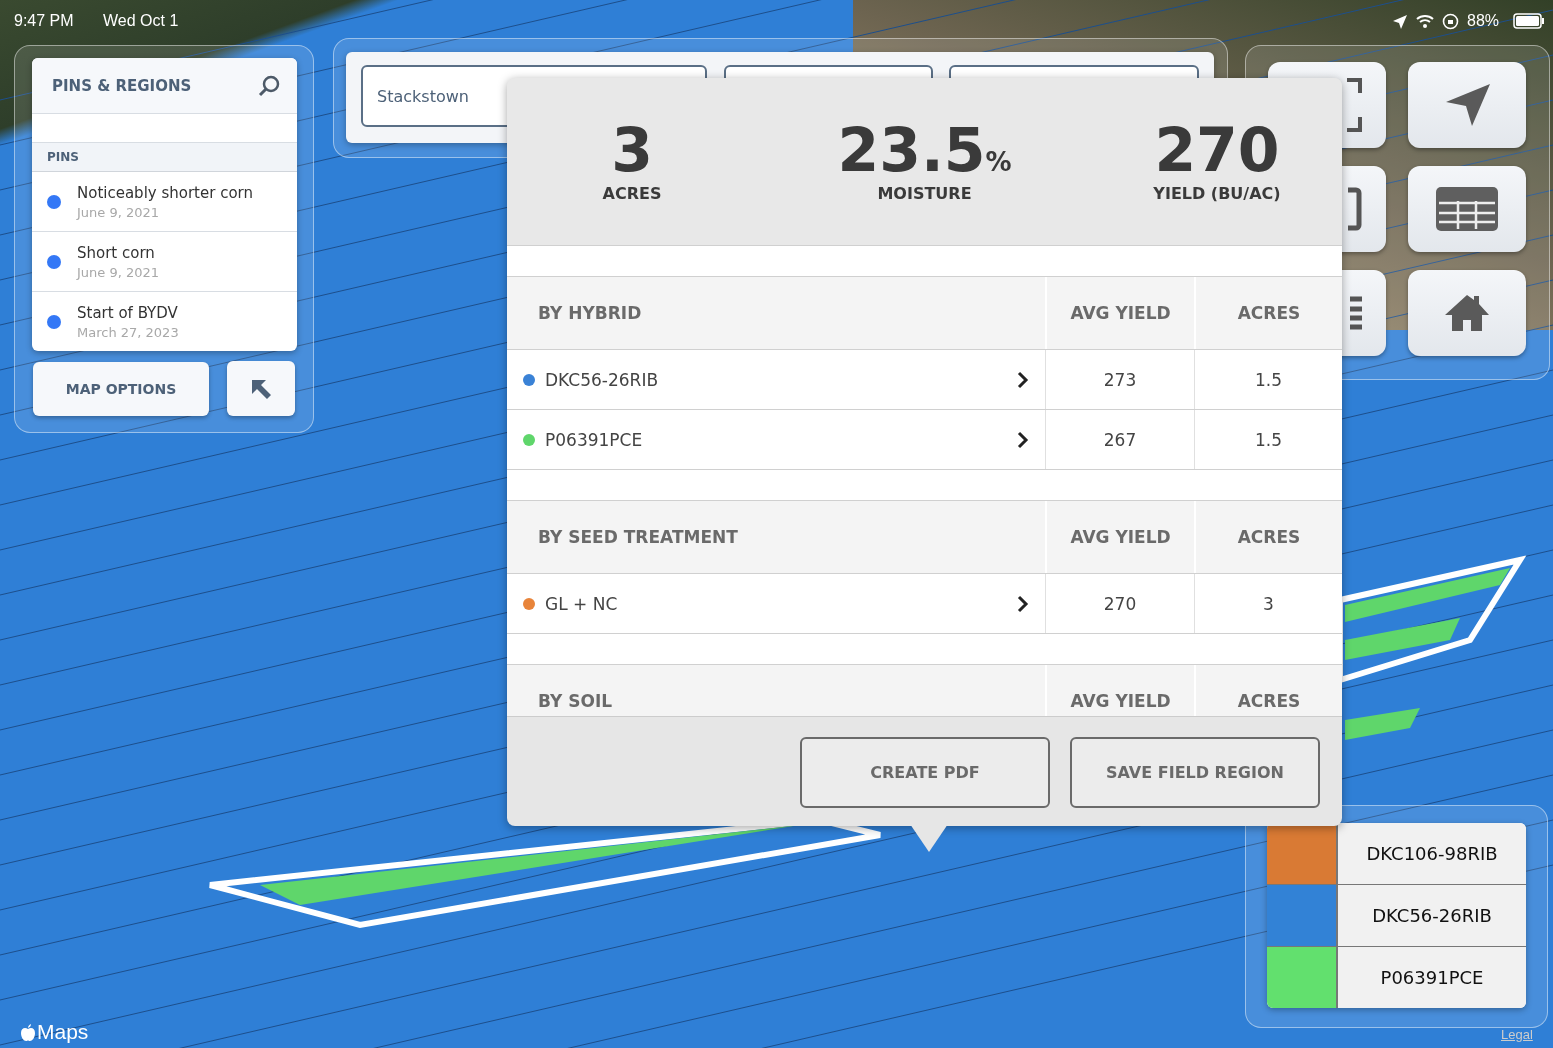  Describe the element at coordinates (632, 193) in the screenshot. I see `stat-label: ACRES` at that location.